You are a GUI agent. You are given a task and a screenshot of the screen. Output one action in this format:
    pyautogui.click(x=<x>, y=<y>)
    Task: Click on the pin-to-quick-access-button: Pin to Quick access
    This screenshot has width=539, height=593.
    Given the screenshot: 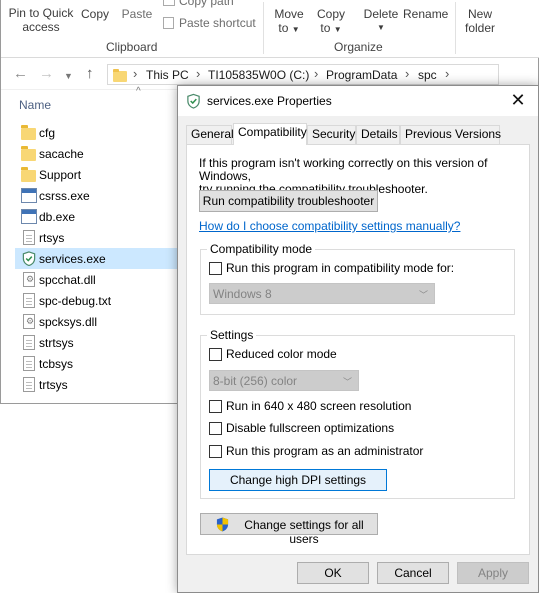 What is the action you would take?
    pyautogui.click(x=41, y=20)
    